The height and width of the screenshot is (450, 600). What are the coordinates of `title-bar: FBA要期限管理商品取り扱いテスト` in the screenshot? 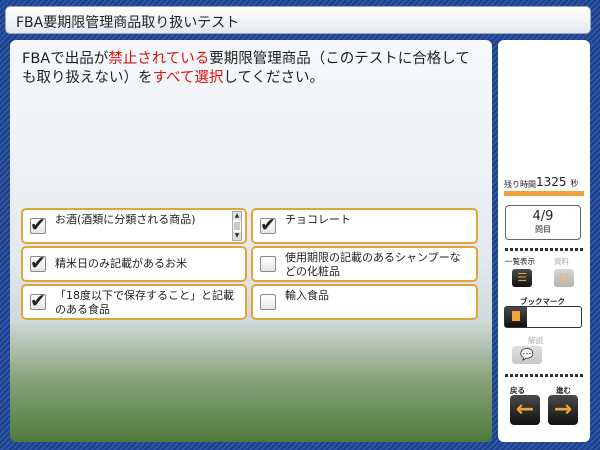 It's located at (298, 20).